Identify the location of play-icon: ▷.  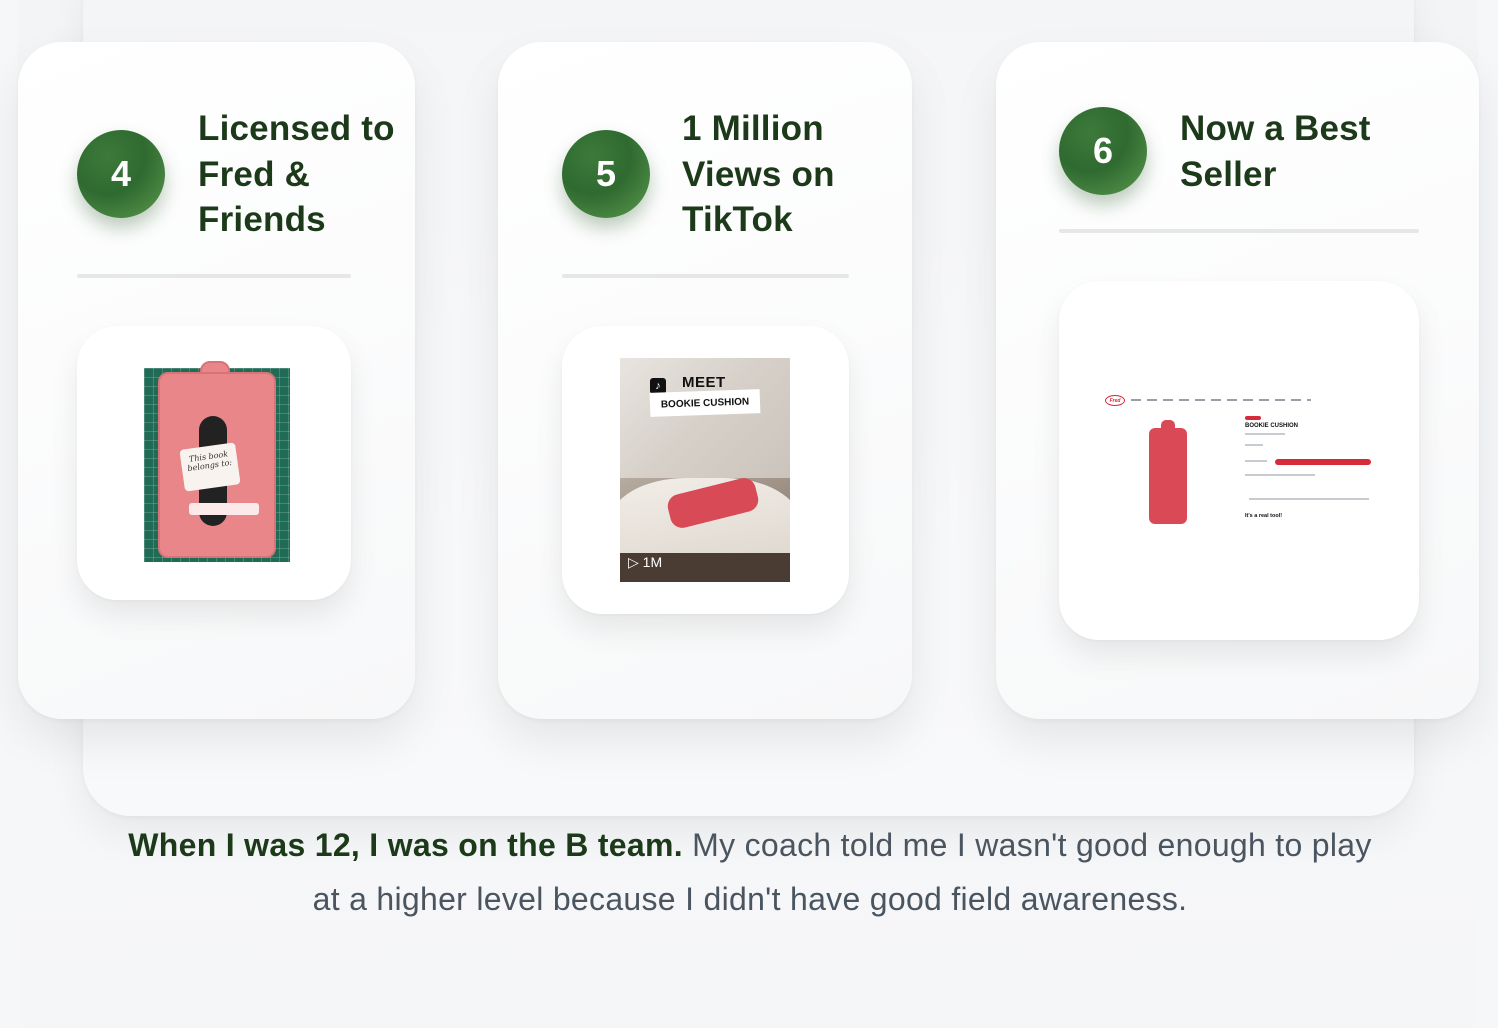
(635, 562).